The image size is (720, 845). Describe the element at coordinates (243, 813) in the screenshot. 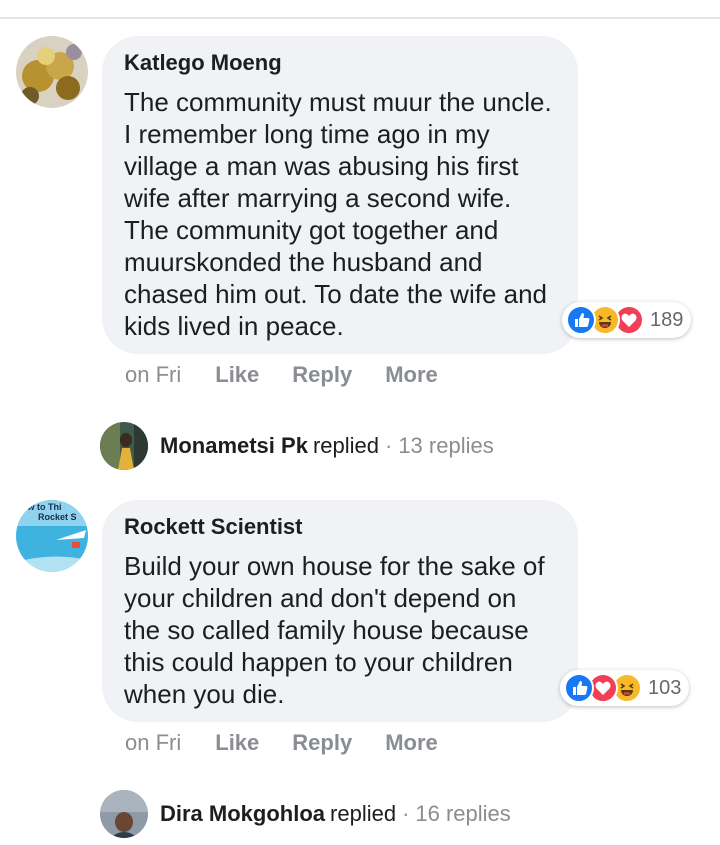

I see `replier-name: Dira Mokgohloa` at that location.